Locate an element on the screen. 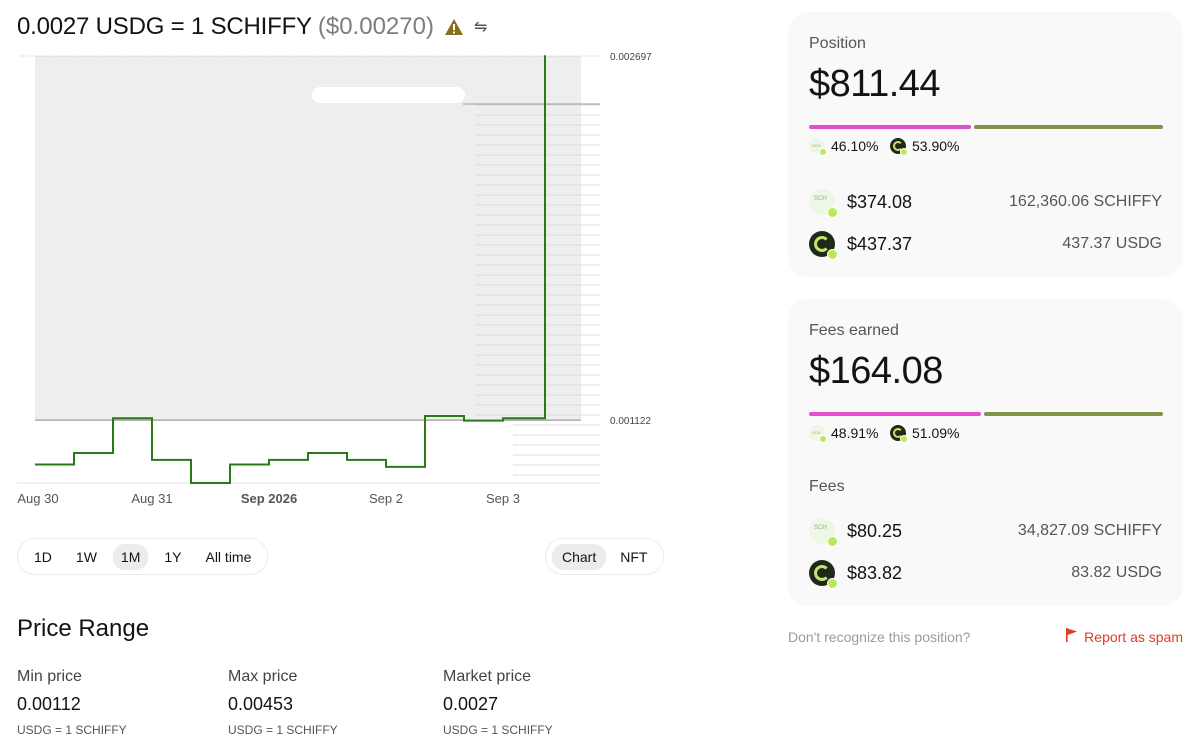  min-price-unit: USDG = 1 SCHIFFY is located at coordinates (72, 730).